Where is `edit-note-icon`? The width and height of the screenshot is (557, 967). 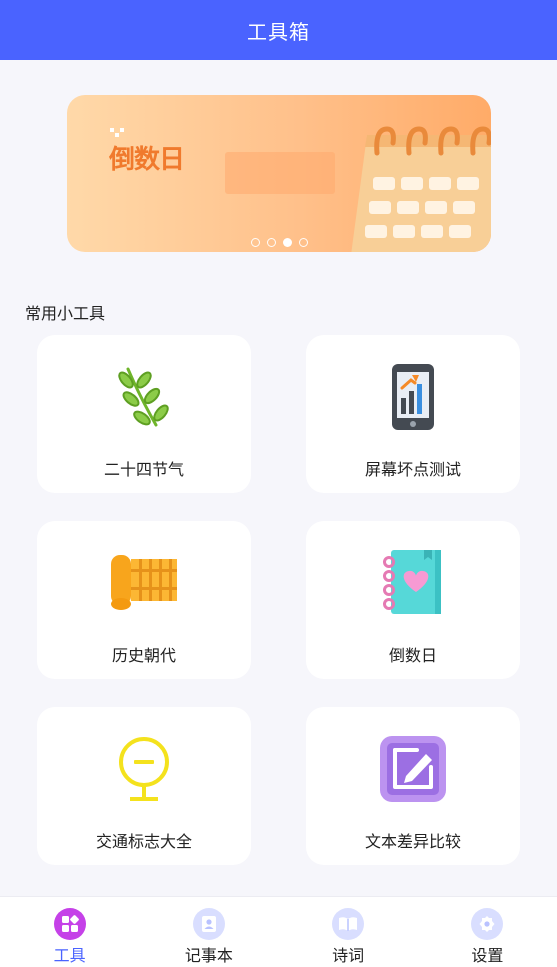
edit-note-icon is located at coordinates (413, 769).